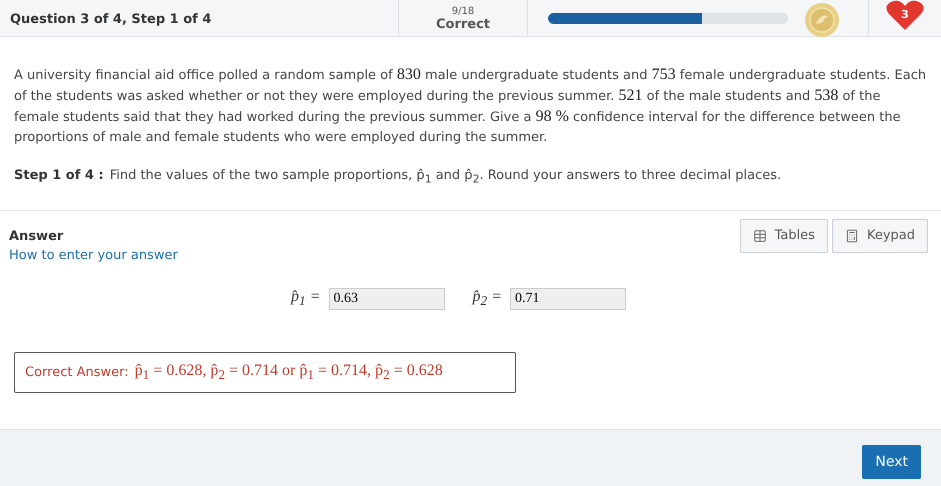 The image size is (941, 486). What do you see at coordinates (905, 14) in the screenshot?
I see `lives-heart: 3` at bounding box center [905, 14].